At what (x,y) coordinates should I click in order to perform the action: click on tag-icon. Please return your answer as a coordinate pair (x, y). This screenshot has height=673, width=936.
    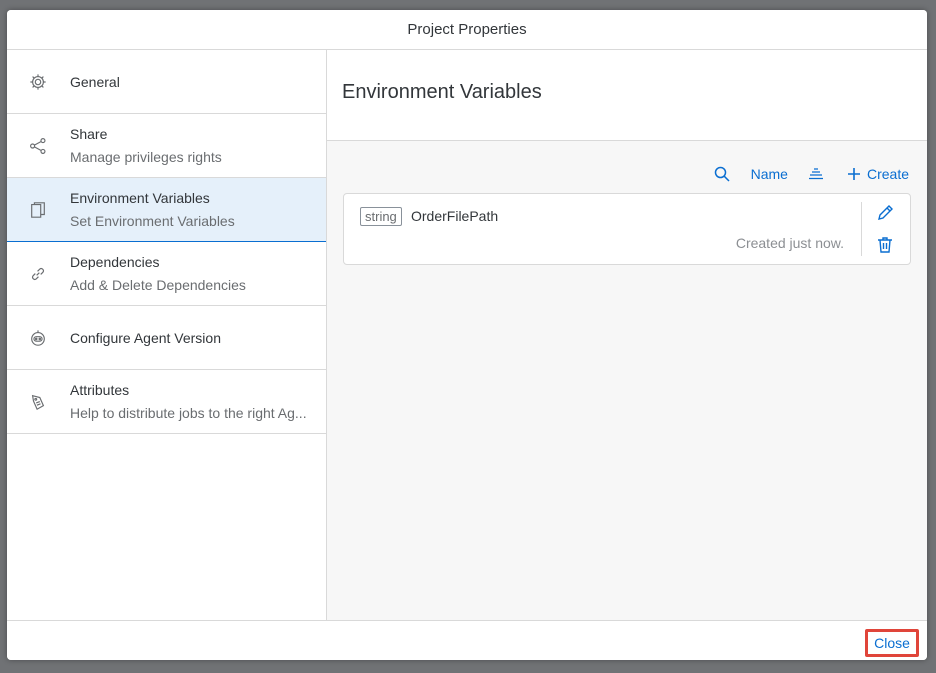
    Looking at the image, I should click on (38, 402).